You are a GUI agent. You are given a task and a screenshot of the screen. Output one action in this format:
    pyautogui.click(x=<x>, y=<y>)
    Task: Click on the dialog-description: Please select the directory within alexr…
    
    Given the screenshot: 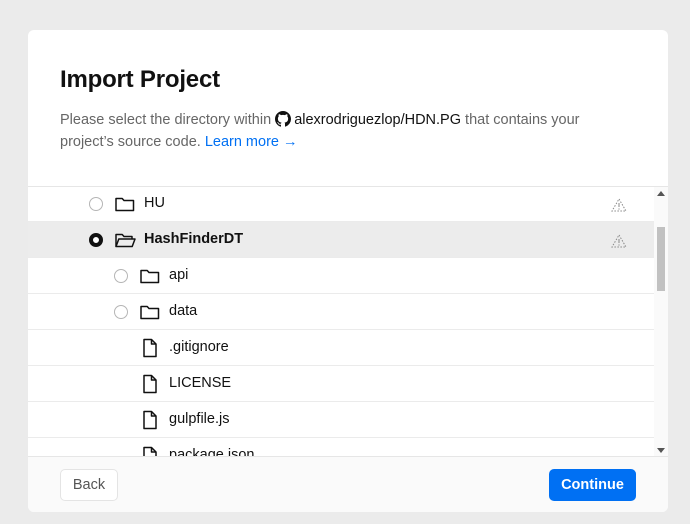 What is the action you would take?
    pyautogui.click(x=345, y=131)
    